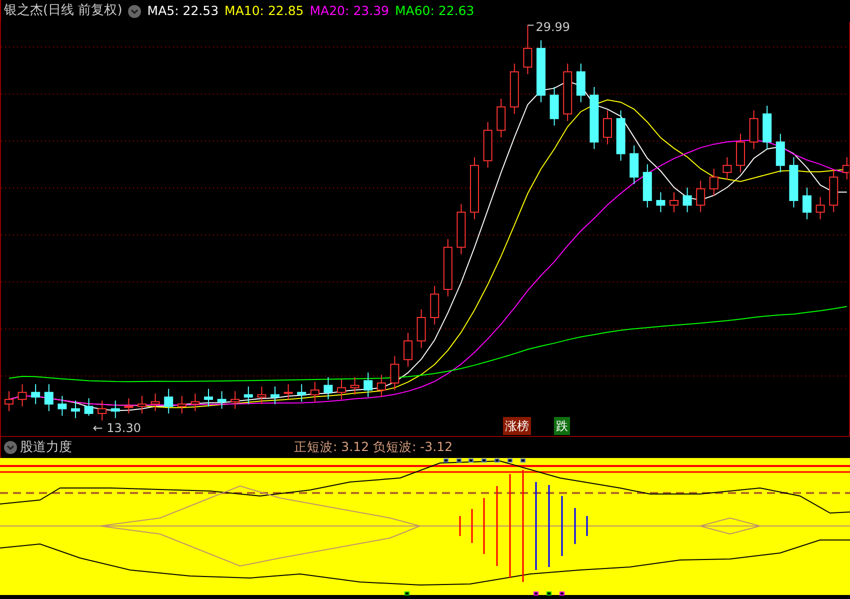  I want to click on low-price-label: ← 13.30, so click(117, 427).